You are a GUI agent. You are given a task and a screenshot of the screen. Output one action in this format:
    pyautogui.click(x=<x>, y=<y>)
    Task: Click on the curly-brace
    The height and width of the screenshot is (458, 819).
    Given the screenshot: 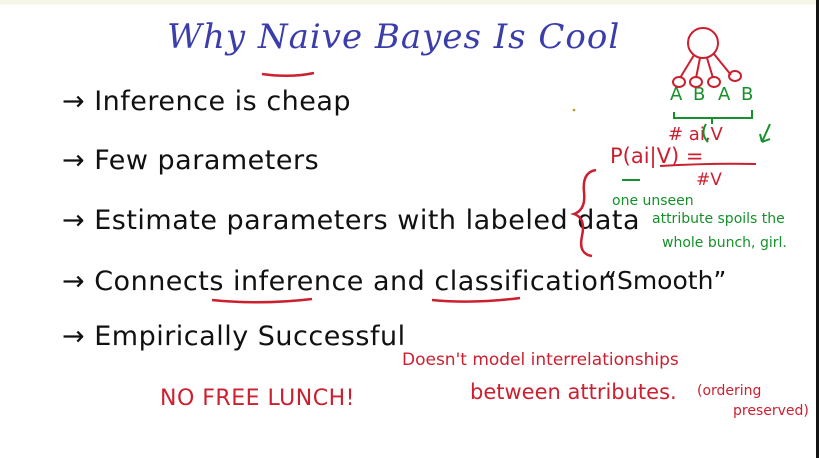 What is the action you would take?
    pyautogui.click(x=583, y=213)
    